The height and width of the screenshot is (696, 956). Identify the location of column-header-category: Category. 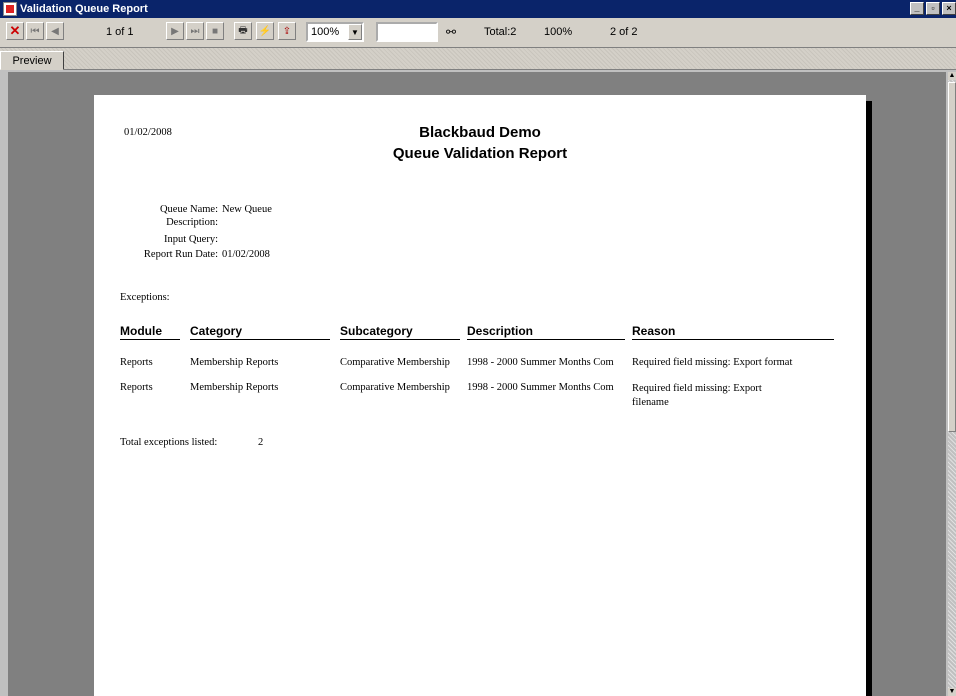
(216, 331).